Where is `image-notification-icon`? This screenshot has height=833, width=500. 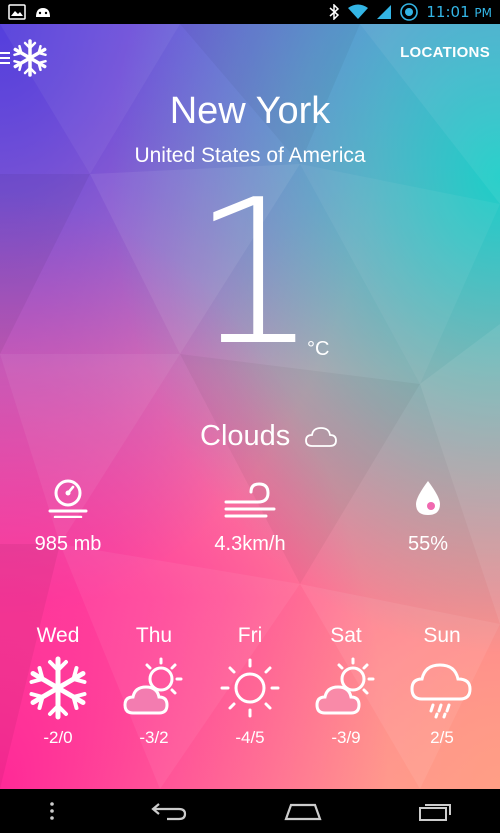 image-notification-icon is located at coordinates (17, 12).